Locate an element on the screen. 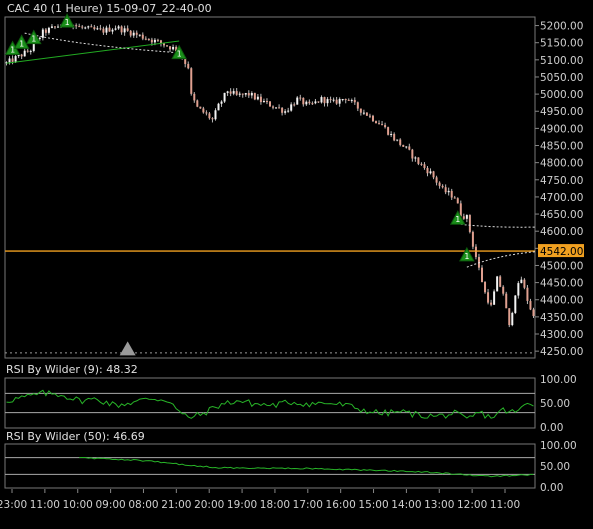  x-tick-label: 19:00 is located at coordinates (242, 505).